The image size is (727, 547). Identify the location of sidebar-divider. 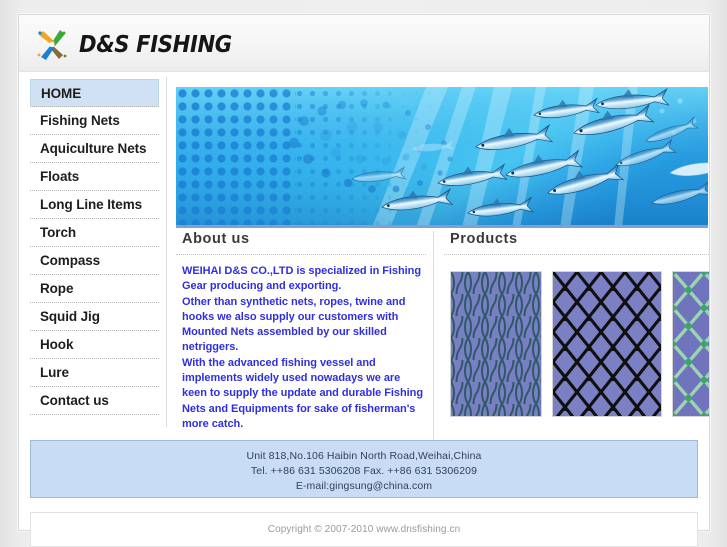
(166, 252).